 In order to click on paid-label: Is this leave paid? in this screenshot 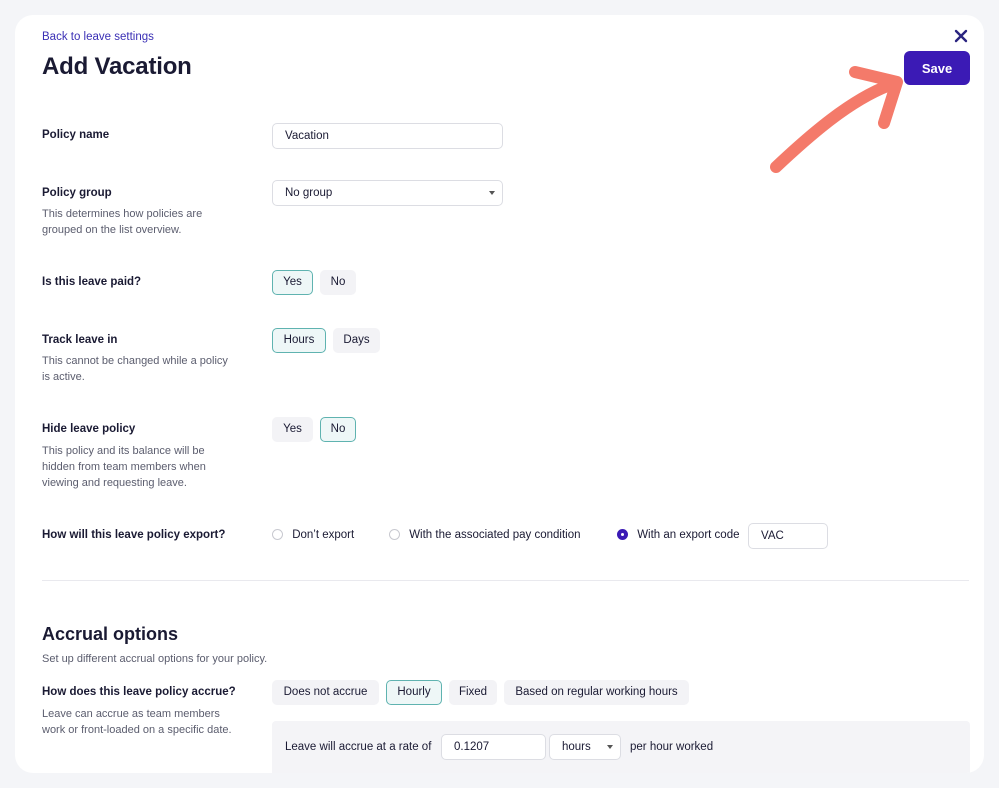, I will do `click(92, 282)`.